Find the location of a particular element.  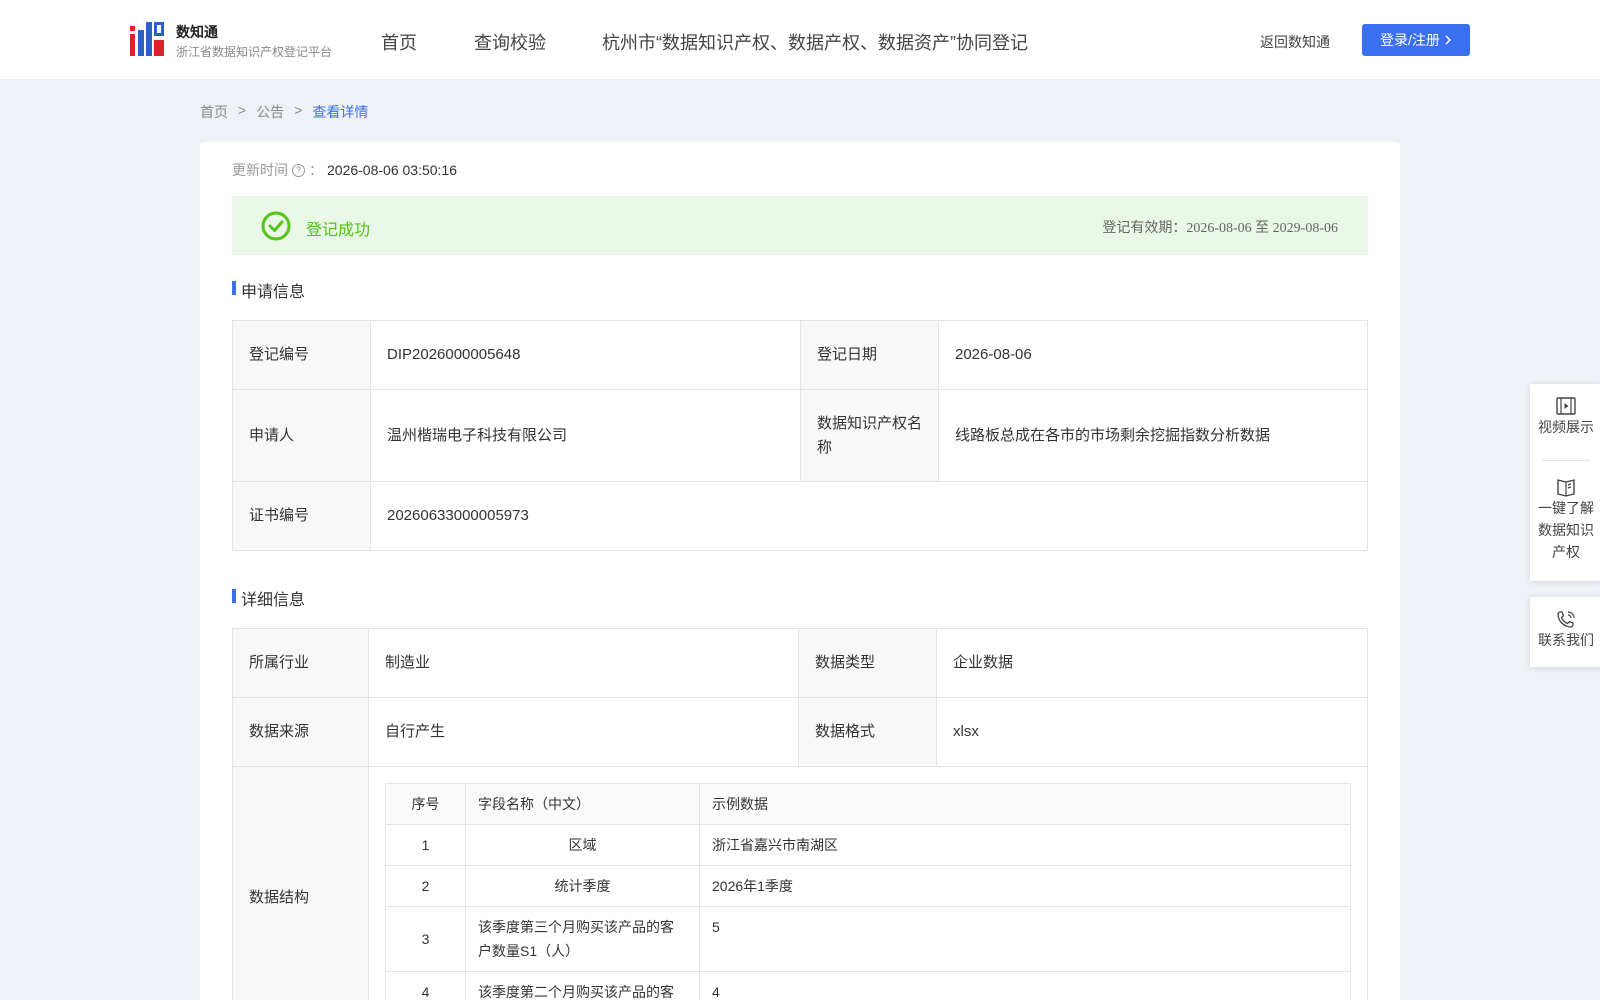

brand-subtitle: 浙江省数据知识产权登记平台 is located at coordinates (254, 52).